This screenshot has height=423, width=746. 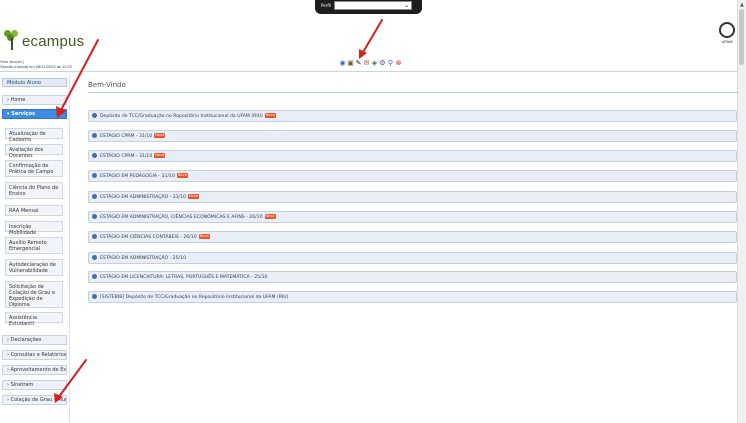 What do you see at coordinates (412, 176) in the screenshot?
I see `news-row: ESTÁGIO EM PEDAGOGIA - 31/10 Novo` at bounding box center [412, 176].